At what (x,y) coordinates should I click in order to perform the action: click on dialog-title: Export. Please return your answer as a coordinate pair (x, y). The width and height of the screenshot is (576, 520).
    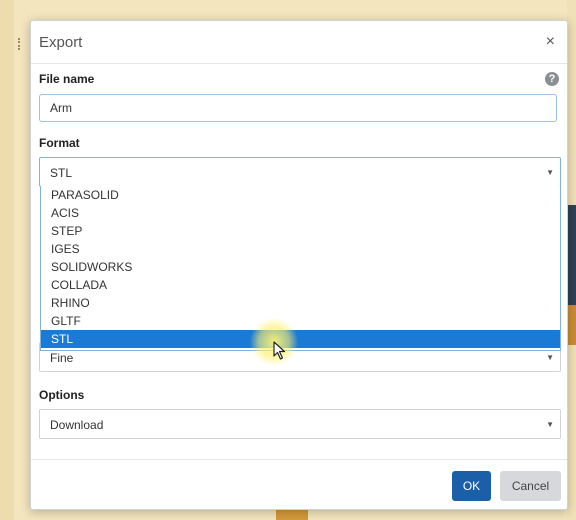
    Looking at the image, I should click on (61, 42).